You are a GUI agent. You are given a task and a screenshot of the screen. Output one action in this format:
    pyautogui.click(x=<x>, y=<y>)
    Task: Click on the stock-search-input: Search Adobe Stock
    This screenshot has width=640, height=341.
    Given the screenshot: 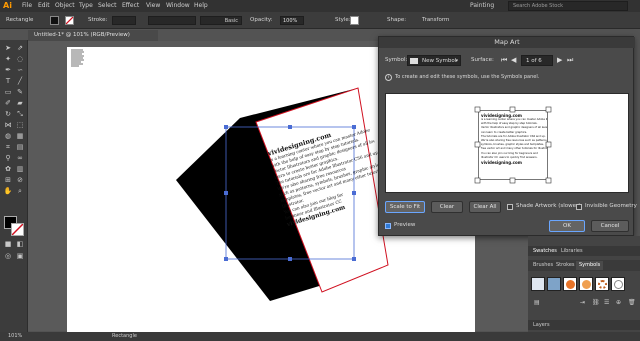 What is the action you would take?
    pyautogui.click(x=568, y=6)
    